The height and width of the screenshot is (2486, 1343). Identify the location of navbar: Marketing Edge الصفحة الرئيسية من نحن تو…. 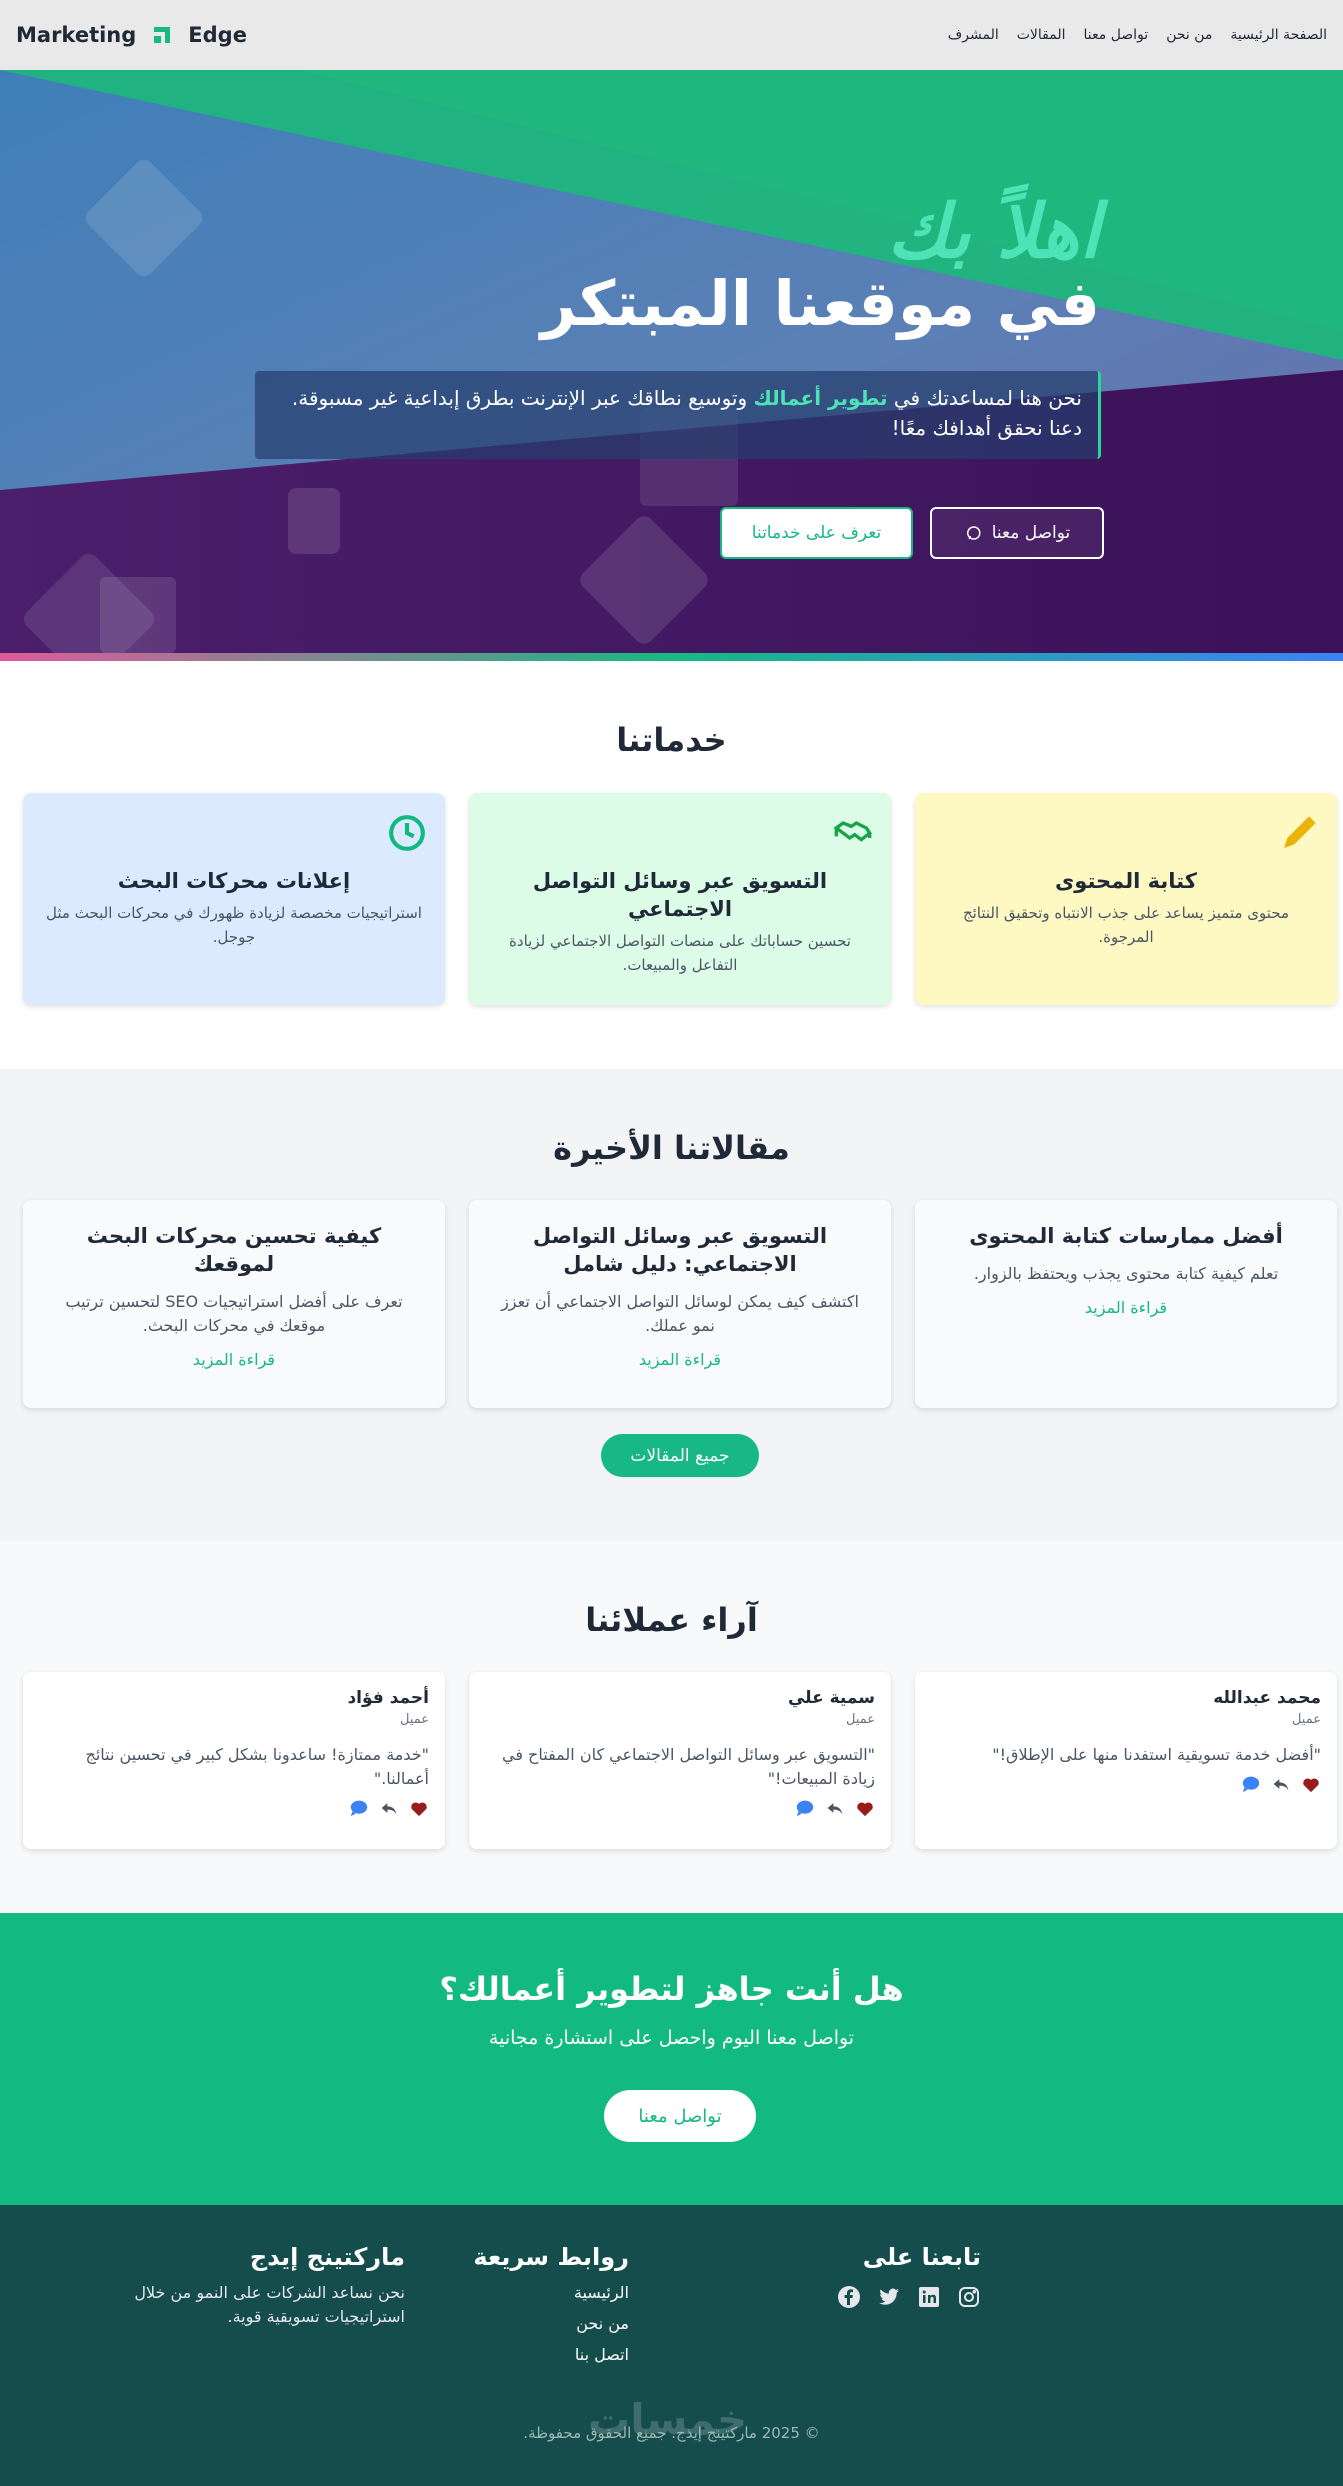
(671, 35).